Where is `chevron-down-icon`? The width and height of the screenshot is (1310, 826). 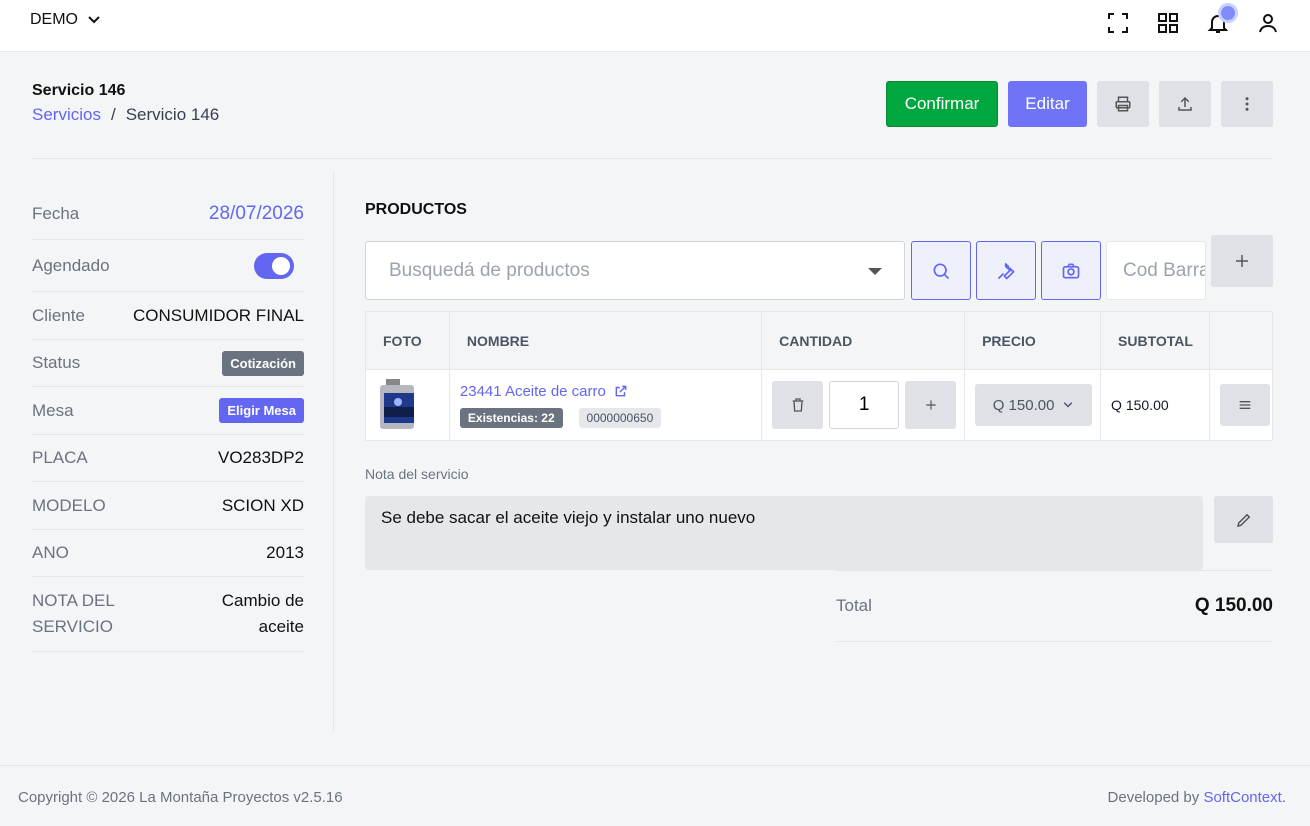 chevron-down-icon is located at coordinates (1068, 405).